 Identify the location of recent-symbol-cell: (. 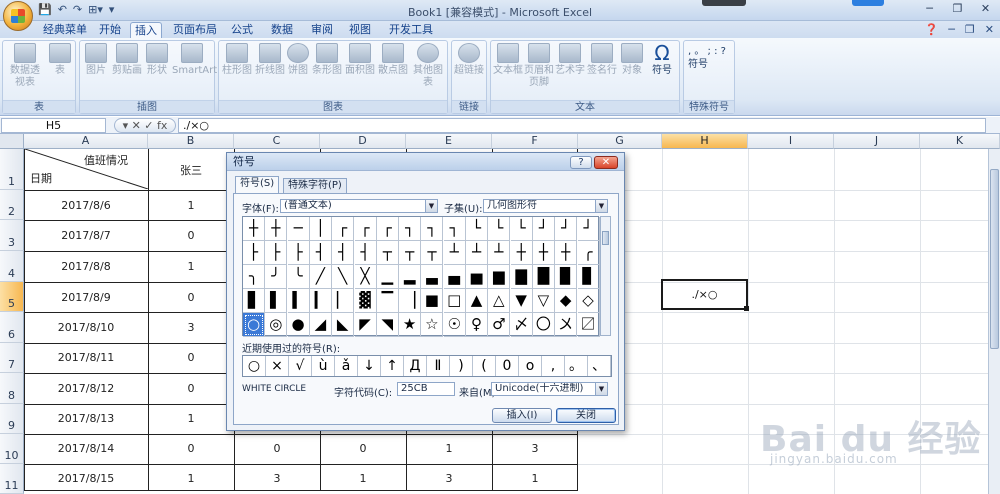
(484, 366).